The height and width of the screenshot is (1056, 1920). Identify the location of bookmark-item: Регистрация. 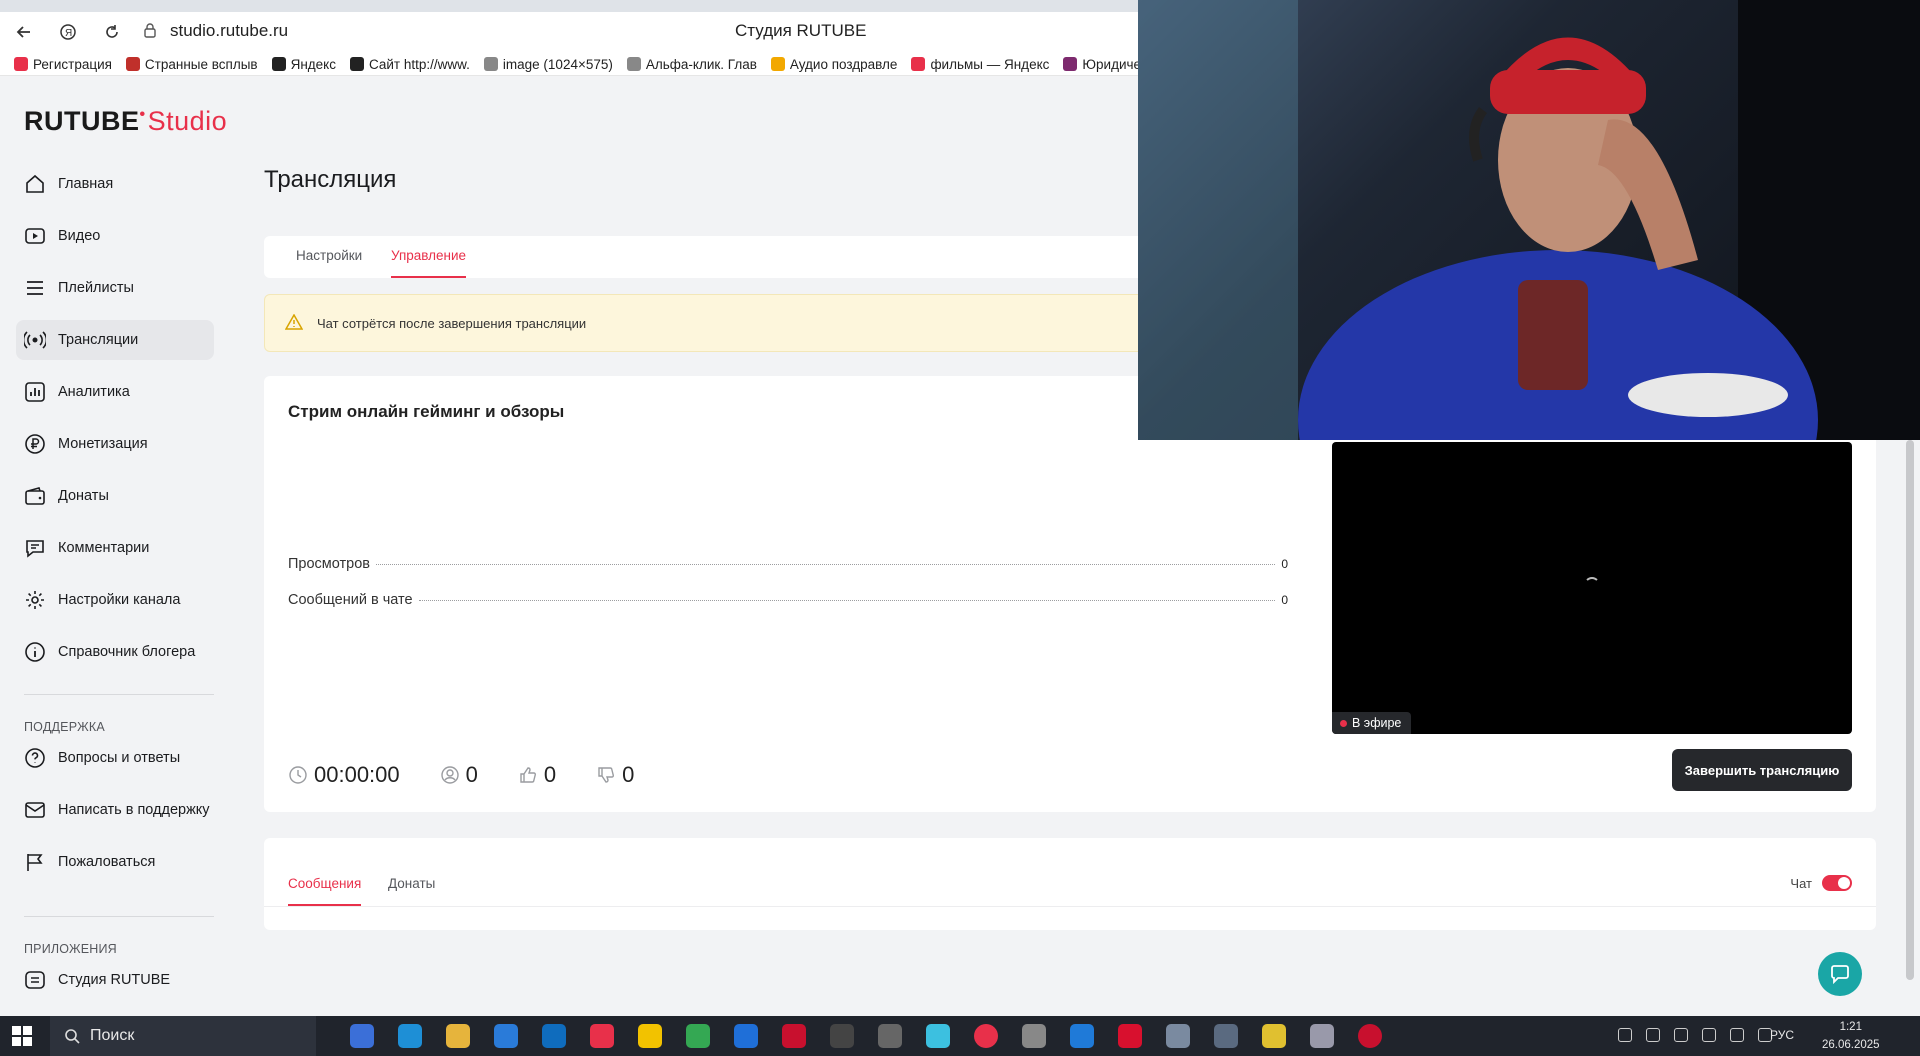
(63, 64).